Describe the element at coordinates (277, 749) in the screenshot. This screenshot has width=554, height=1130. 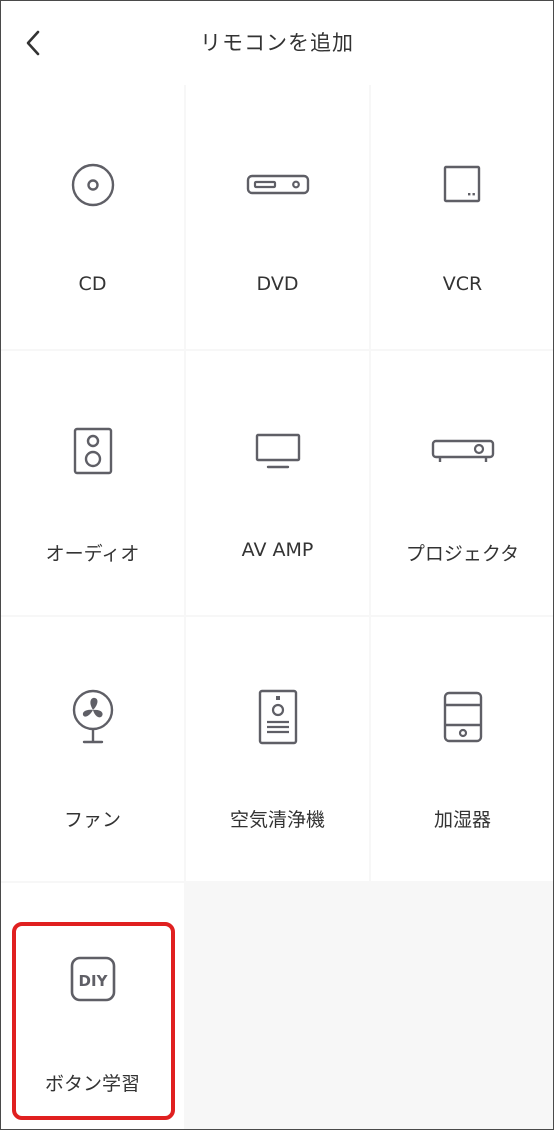
I see `device-tile-air-purifier: 空気清浄機` at that location.